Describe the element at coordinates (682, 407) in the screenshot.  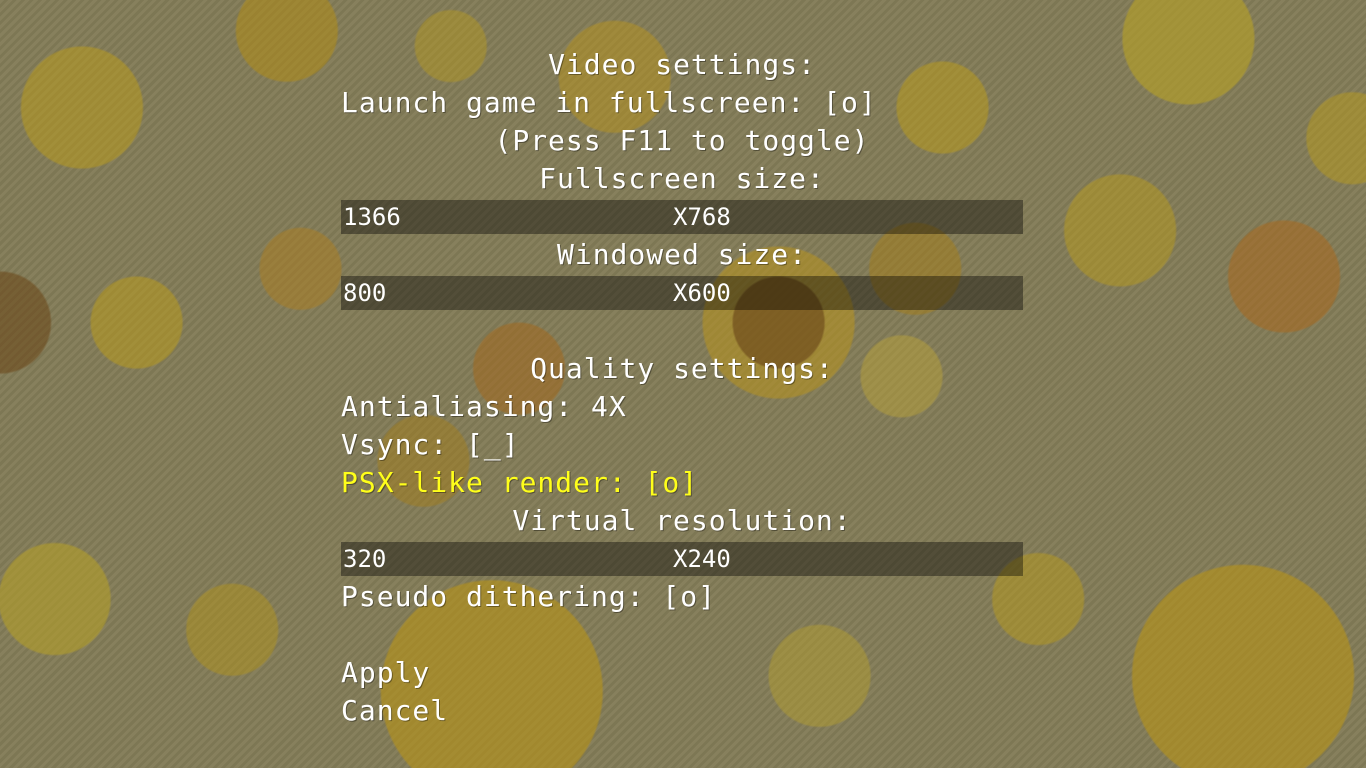
I see `antialiasing-option: Antialiasing: 4X` at that location.